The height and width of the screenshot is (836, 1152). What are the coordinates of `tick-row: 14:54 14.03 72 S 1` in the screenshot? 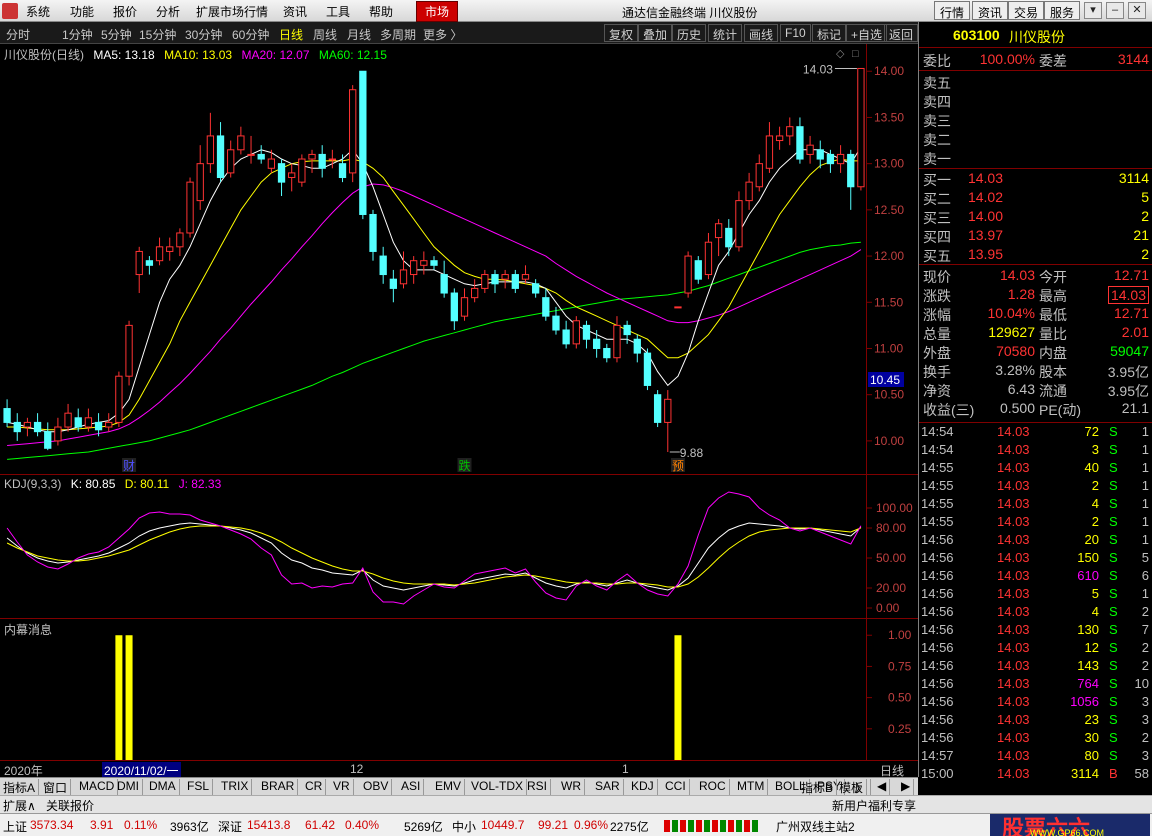 It's located at (1035, 433).